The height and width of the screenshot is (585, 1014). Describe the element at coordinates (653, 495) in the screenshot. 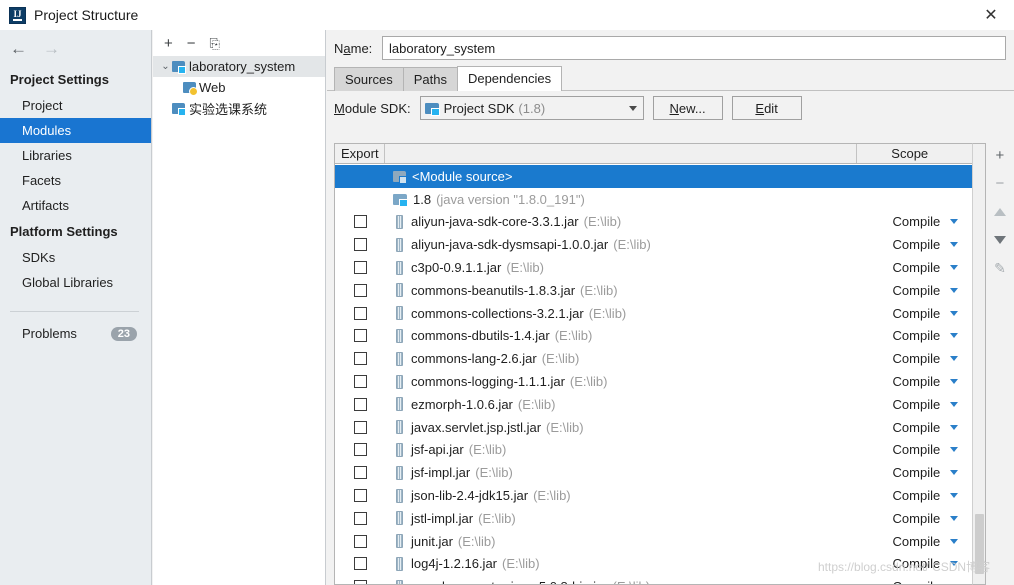

I see `table-row: json-lib-2.4-jdk15.jar (E:\lib) Compile` at that location.